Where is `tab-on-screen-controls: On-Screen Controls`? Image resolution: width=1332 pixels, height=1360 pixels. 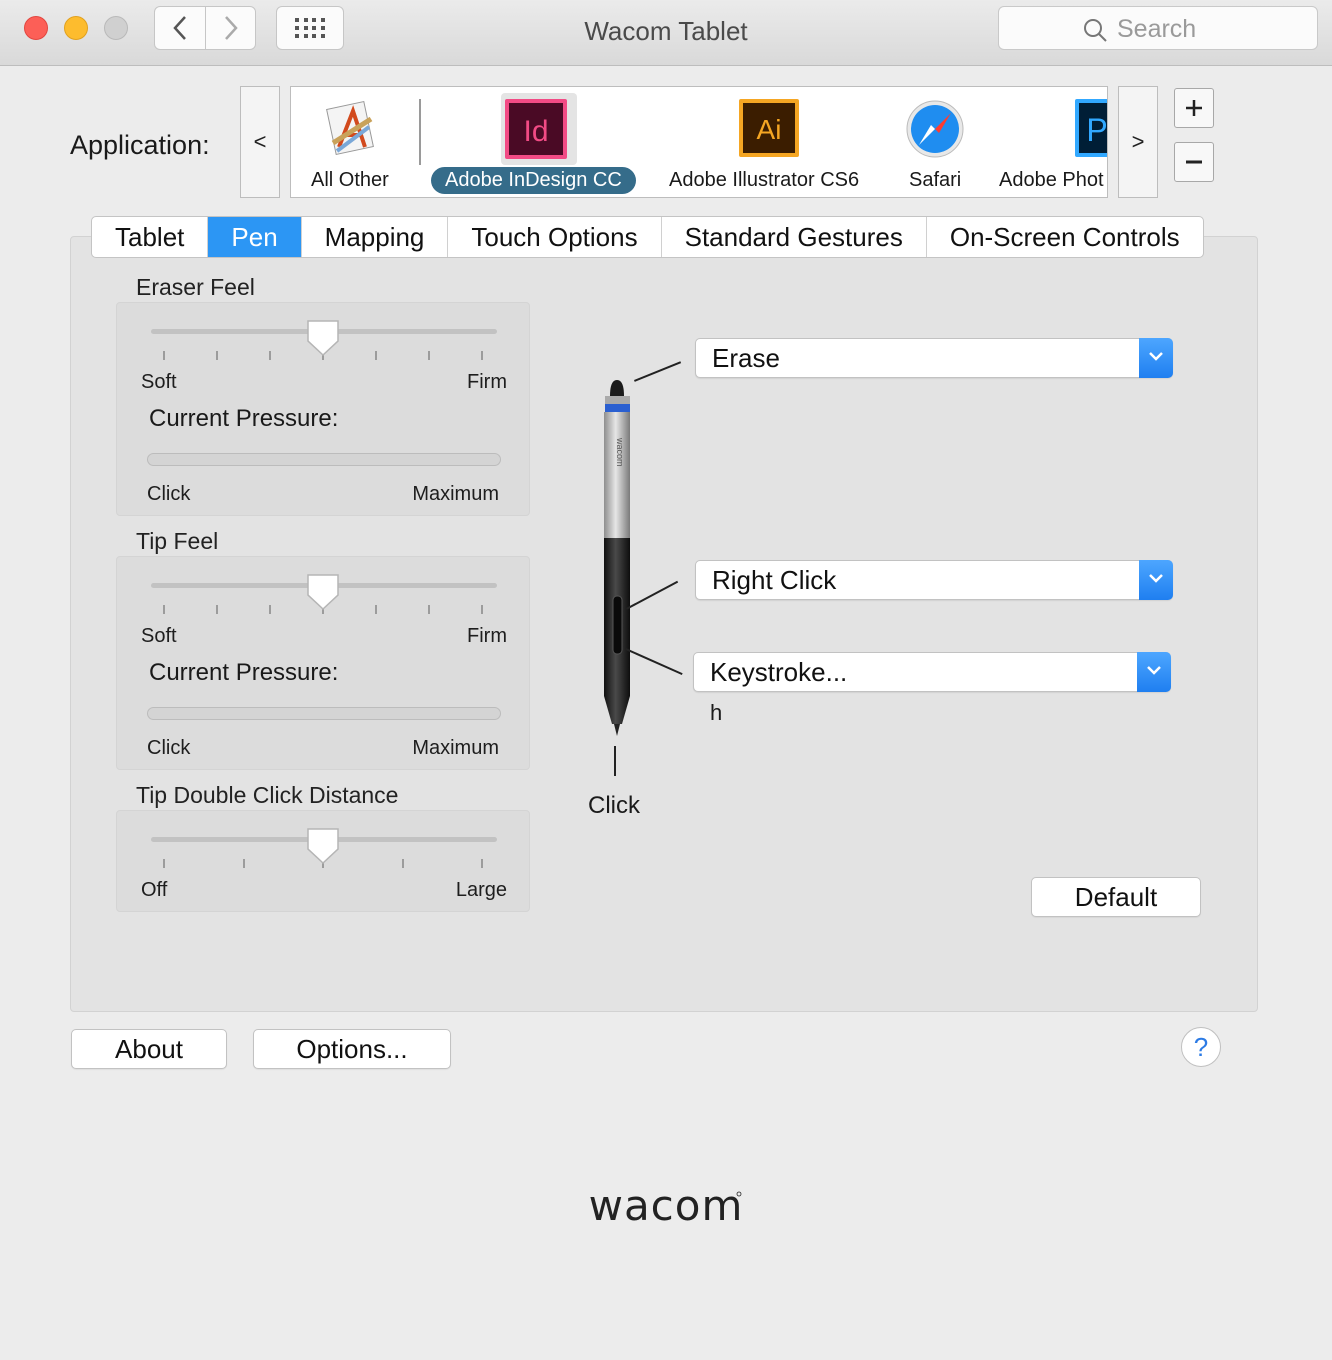
tab-on-screen-controls: On-Screen Controls is located at coordinates (1065, 237).